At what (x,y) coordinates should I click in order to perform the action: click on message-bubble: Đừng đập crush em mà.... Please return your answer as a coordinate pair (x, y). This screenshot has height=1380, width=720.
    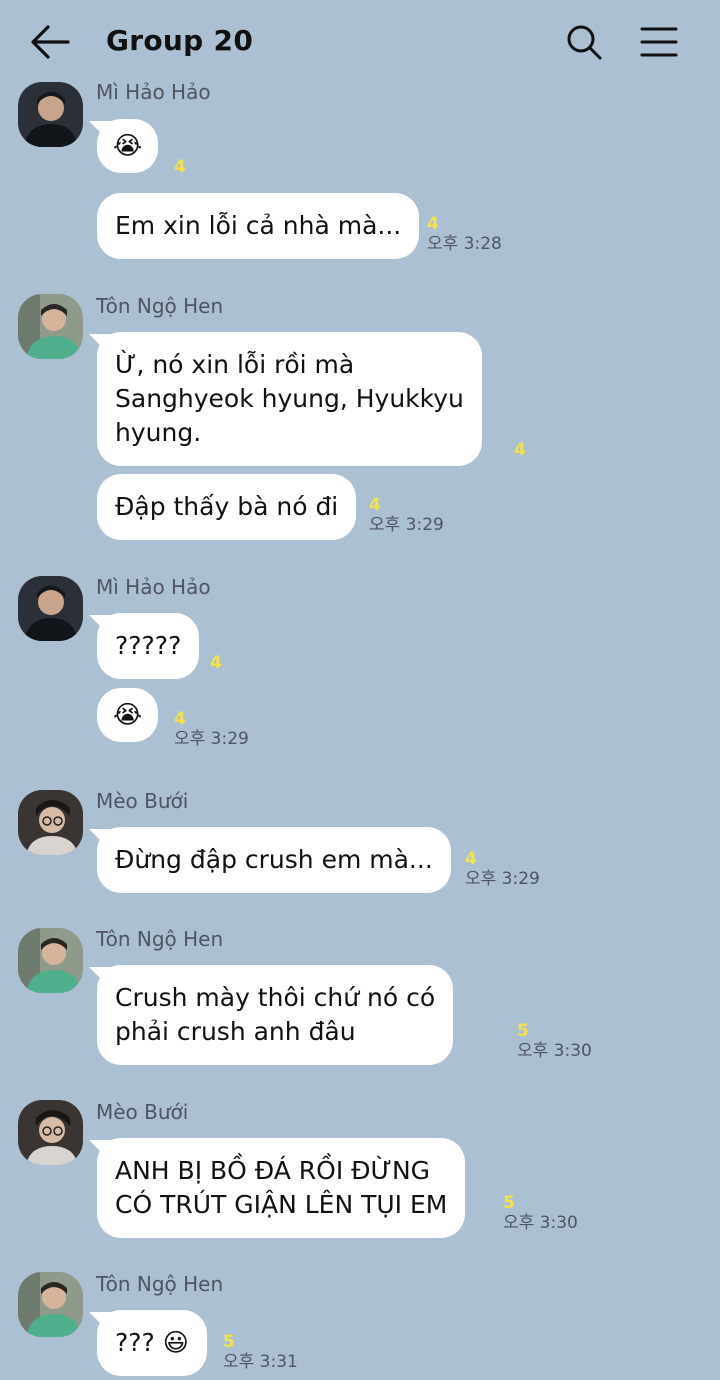
    Looking at the image, I should click on (274, 860).